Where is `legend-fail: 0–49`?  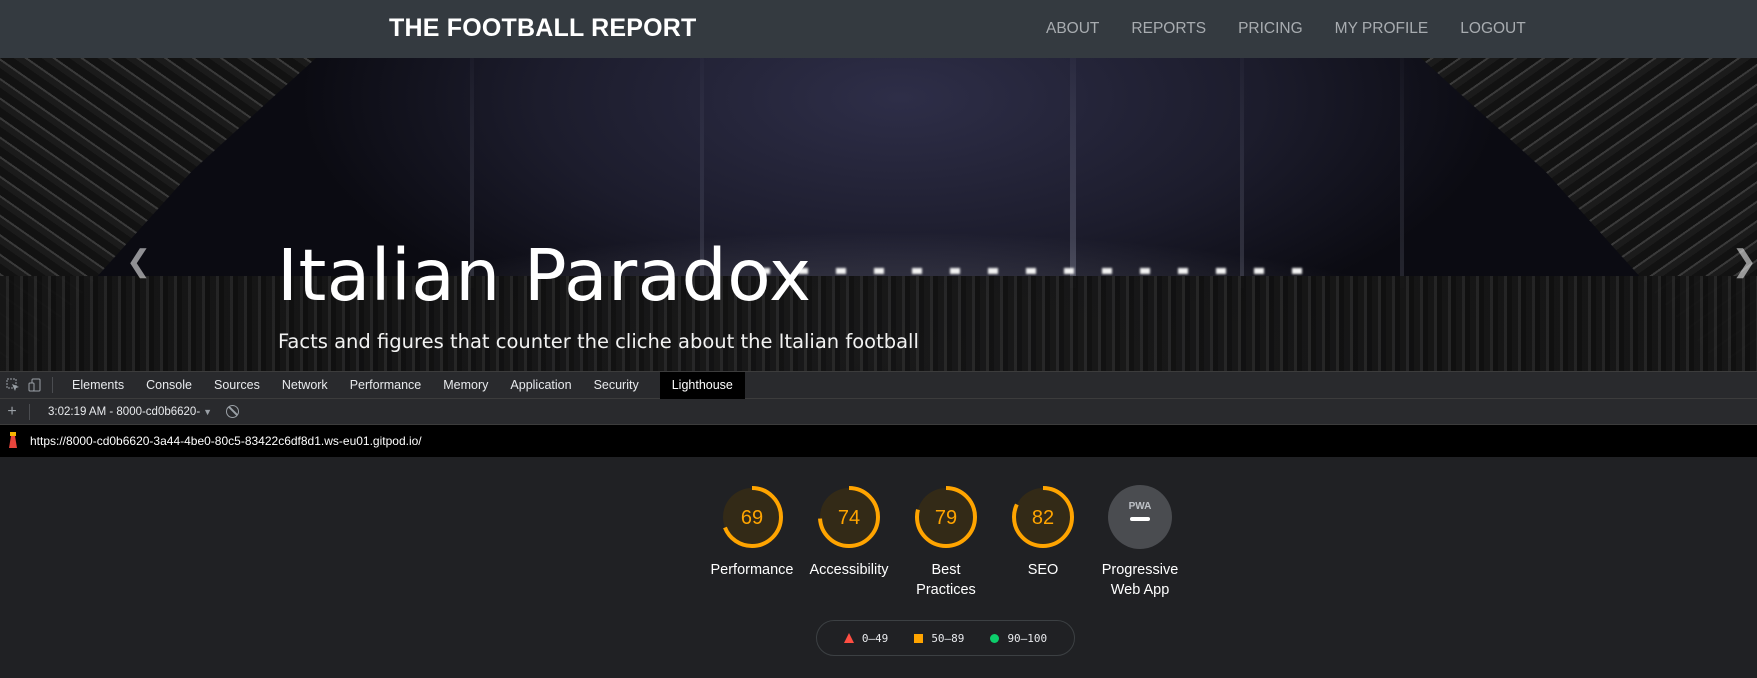
legend-fail: 0–49 is located at coordinates (866, 638).